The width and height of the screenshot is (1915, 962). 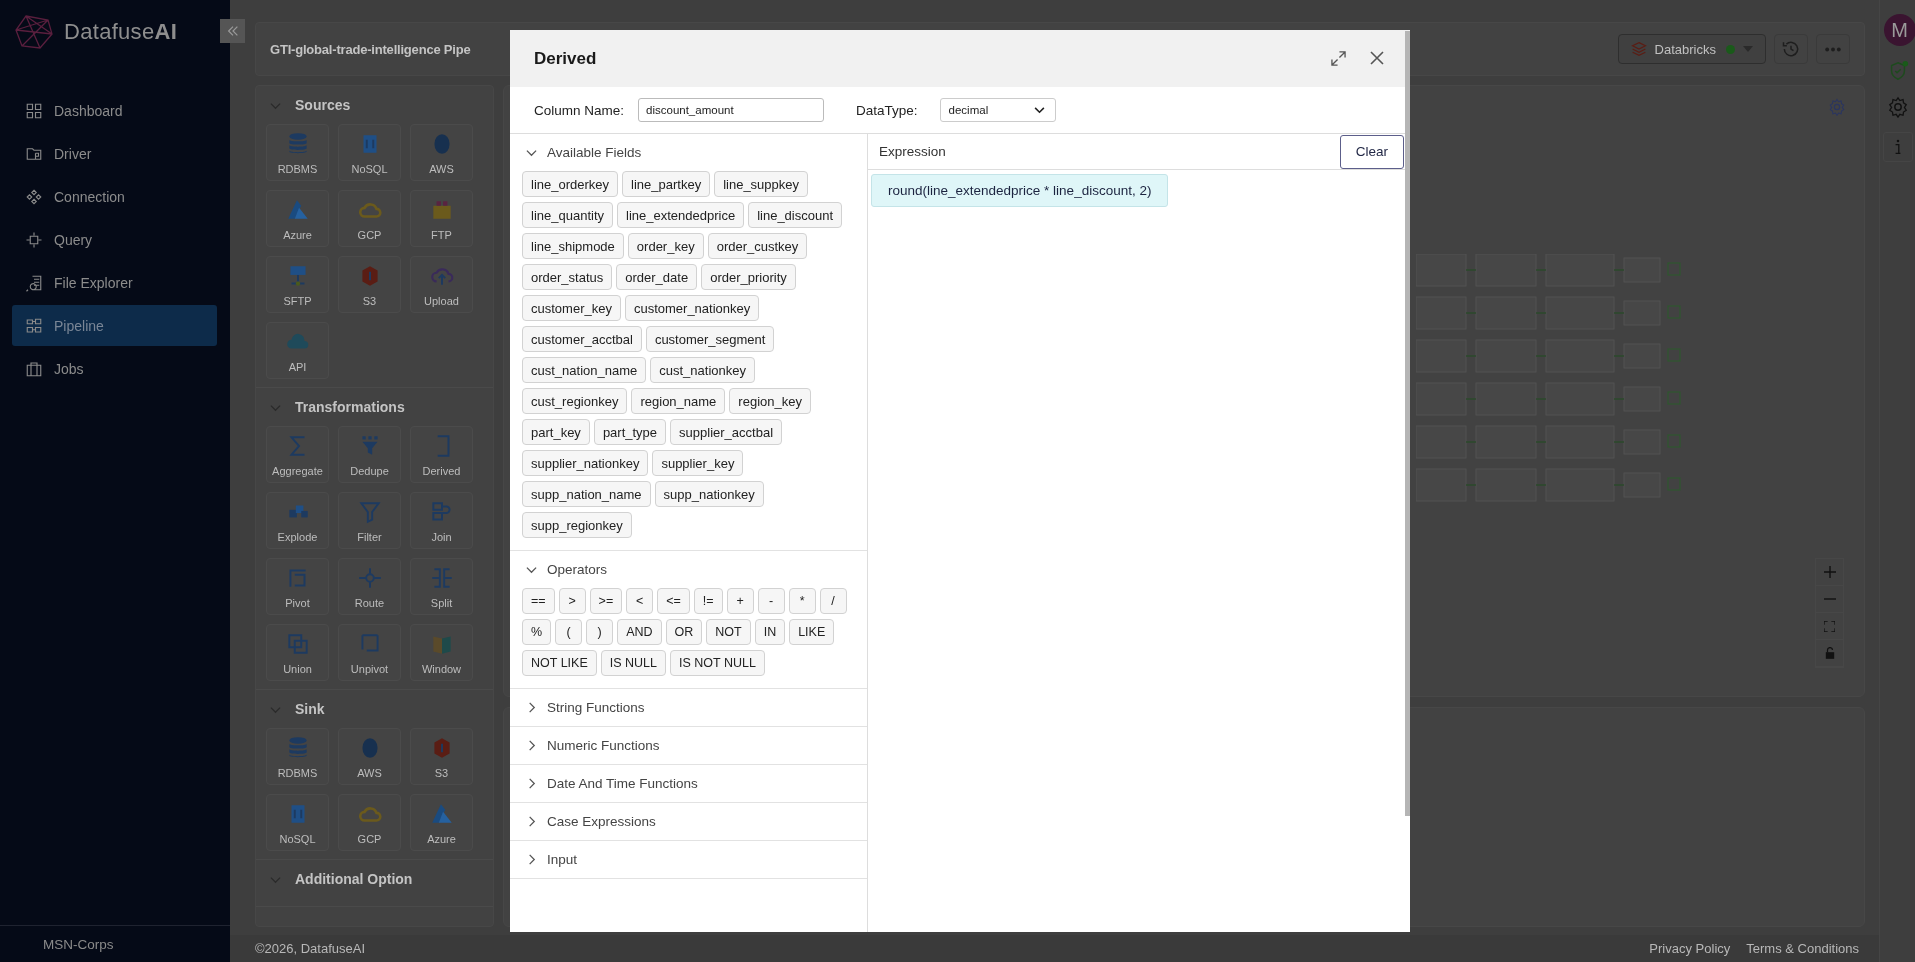 What do you see at coordinates (1372, 151) in the screenshot?
I see `clear-button: Clear` at bounding box center [1372, 151].